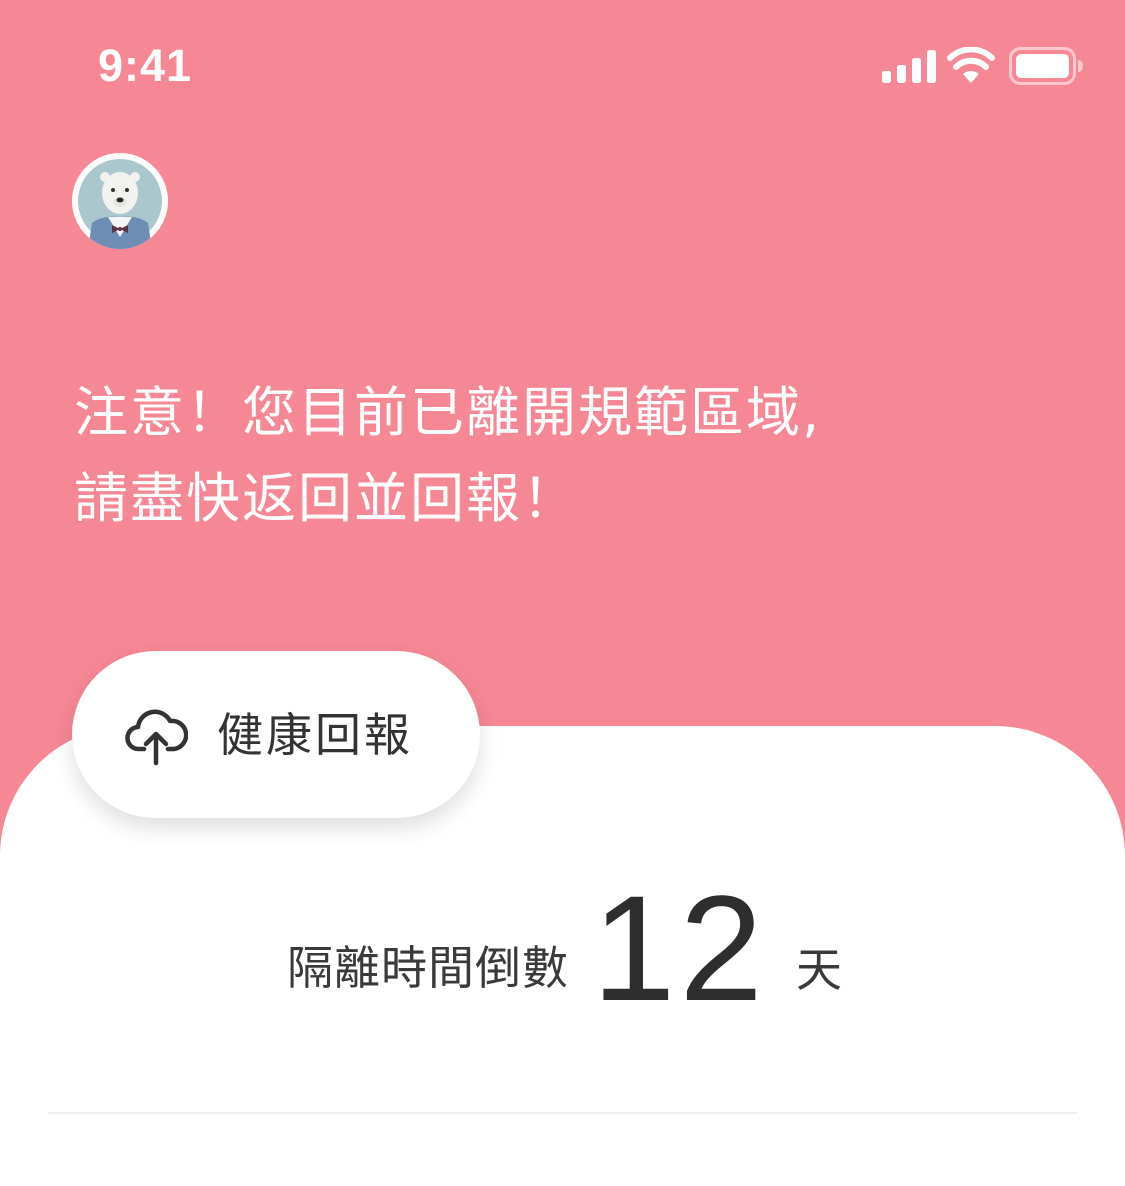  What do you see at coordinates (819, 970) in the screenshot?
I see `countdown-unit: 天` at bounding box center [819, 970].